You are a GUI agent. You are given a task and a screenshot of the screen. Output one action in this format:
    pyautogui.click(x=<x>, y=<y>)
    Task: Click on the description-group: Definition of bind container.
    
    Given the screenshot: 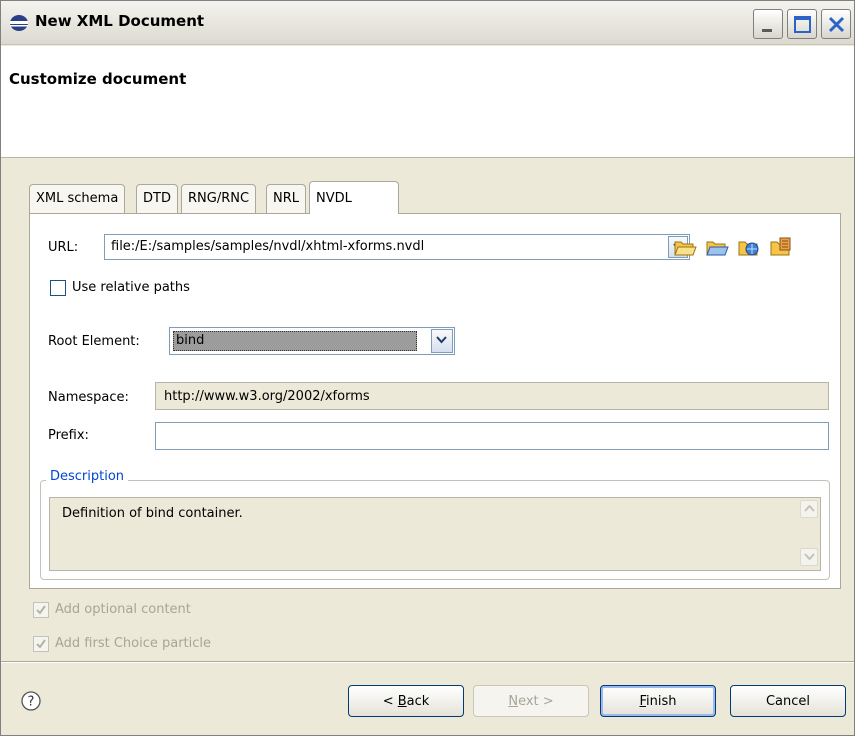 What is the action you would take?
    pyautogui.click(x=435, y=530)
    